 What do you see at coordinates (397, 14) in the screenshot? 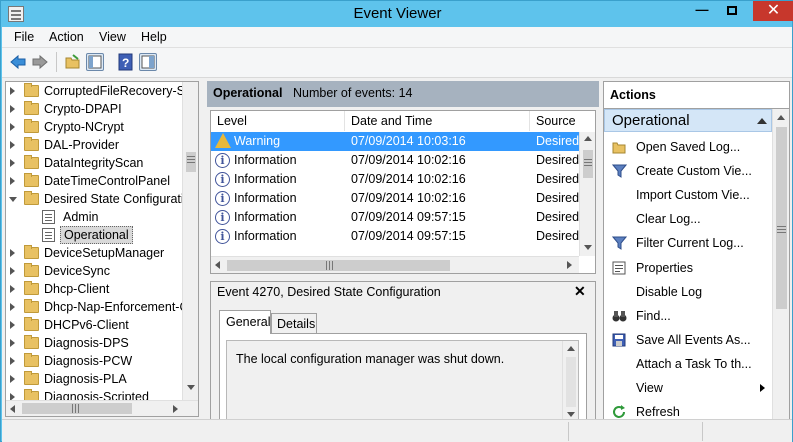
I see `title-bar: Event Viewer — ✕` at bounding box center [397, 14].